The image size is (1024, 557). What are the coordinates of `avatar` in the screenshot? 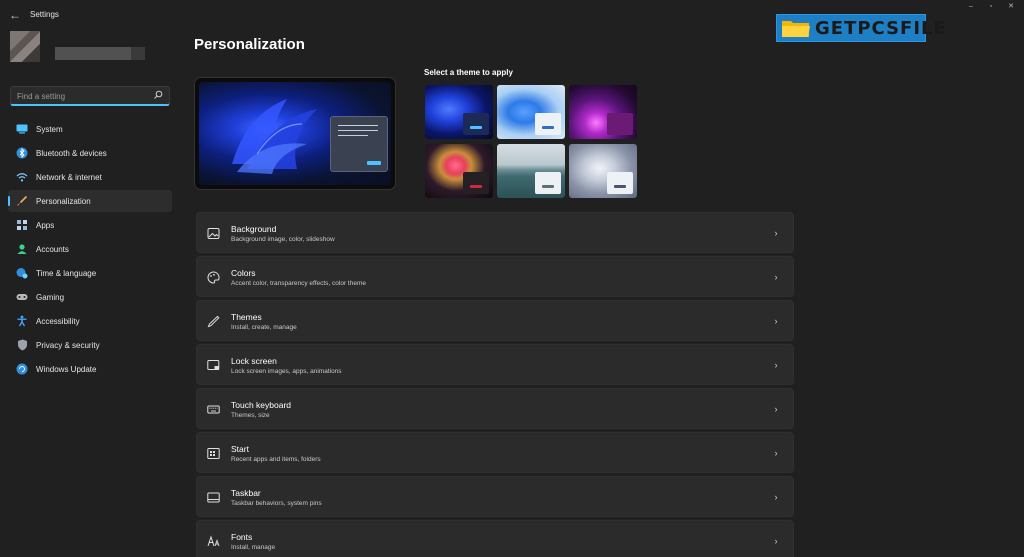 It's located at (25, 46).